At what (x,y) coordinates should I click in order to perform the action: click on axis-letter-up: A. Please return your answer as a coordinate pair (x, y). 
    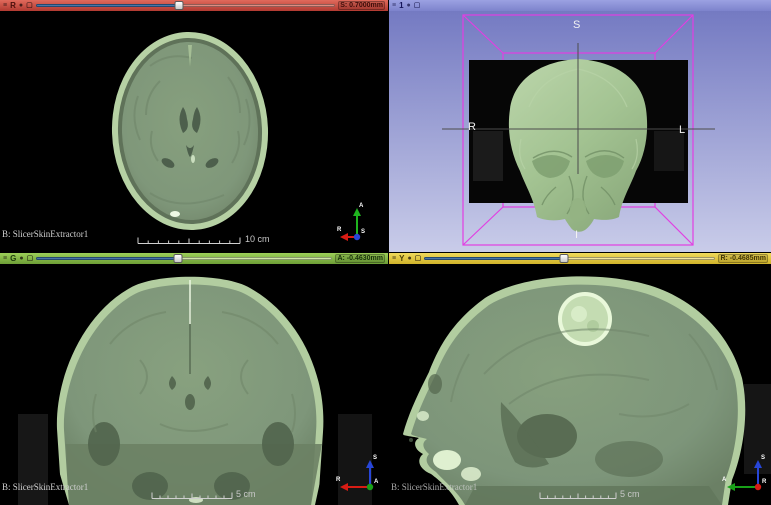
    Looking at the image, I should click on (361, 206).